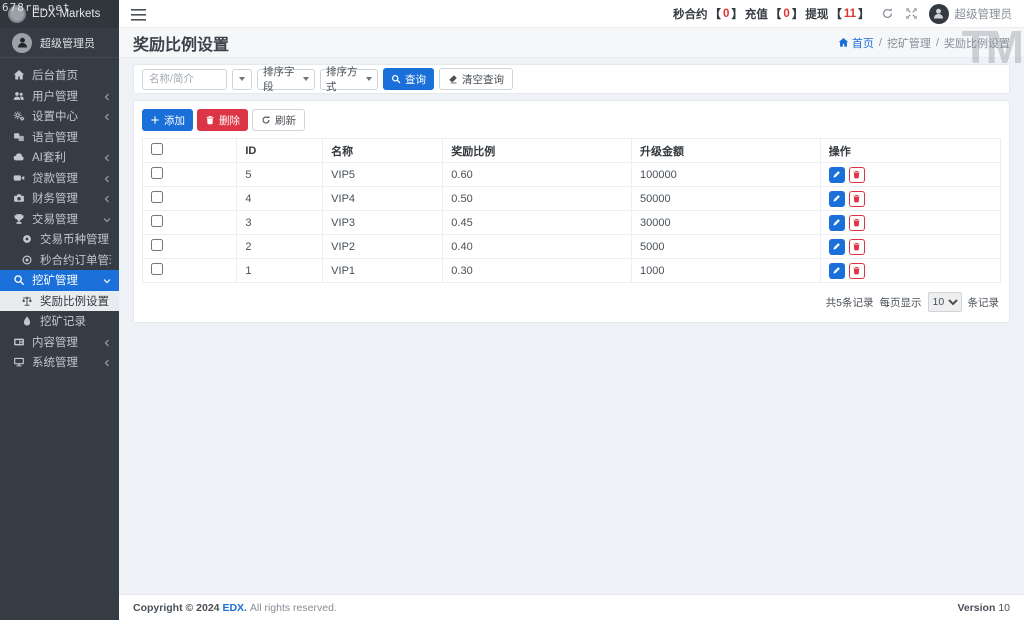 The image size is (1024, 620). I want to click on caret-down-icon, so click(369, 79).